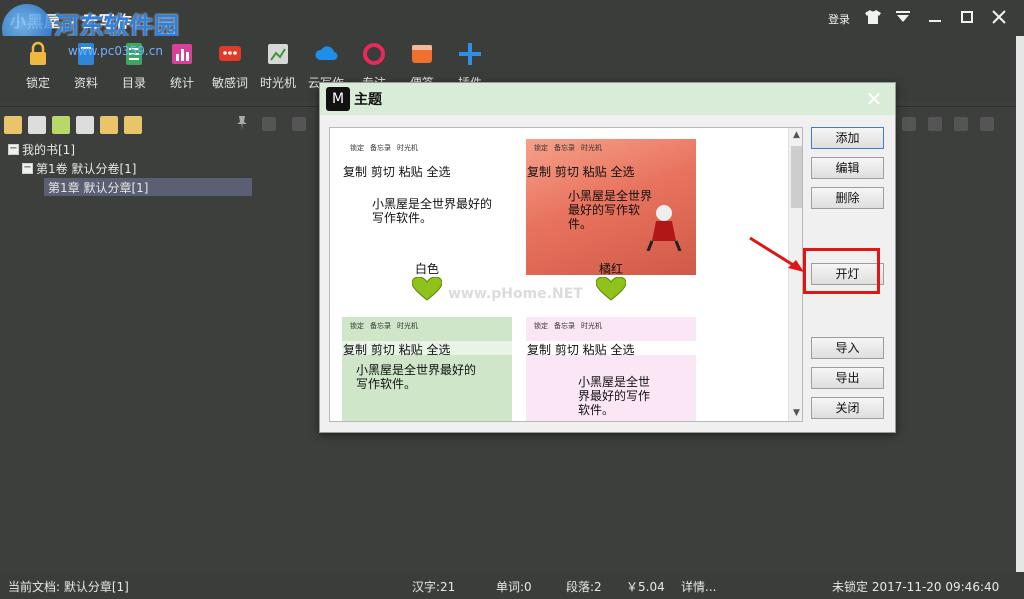 The image size is (1024, 599). I want to click on maximize-icon, so click(967, 17).